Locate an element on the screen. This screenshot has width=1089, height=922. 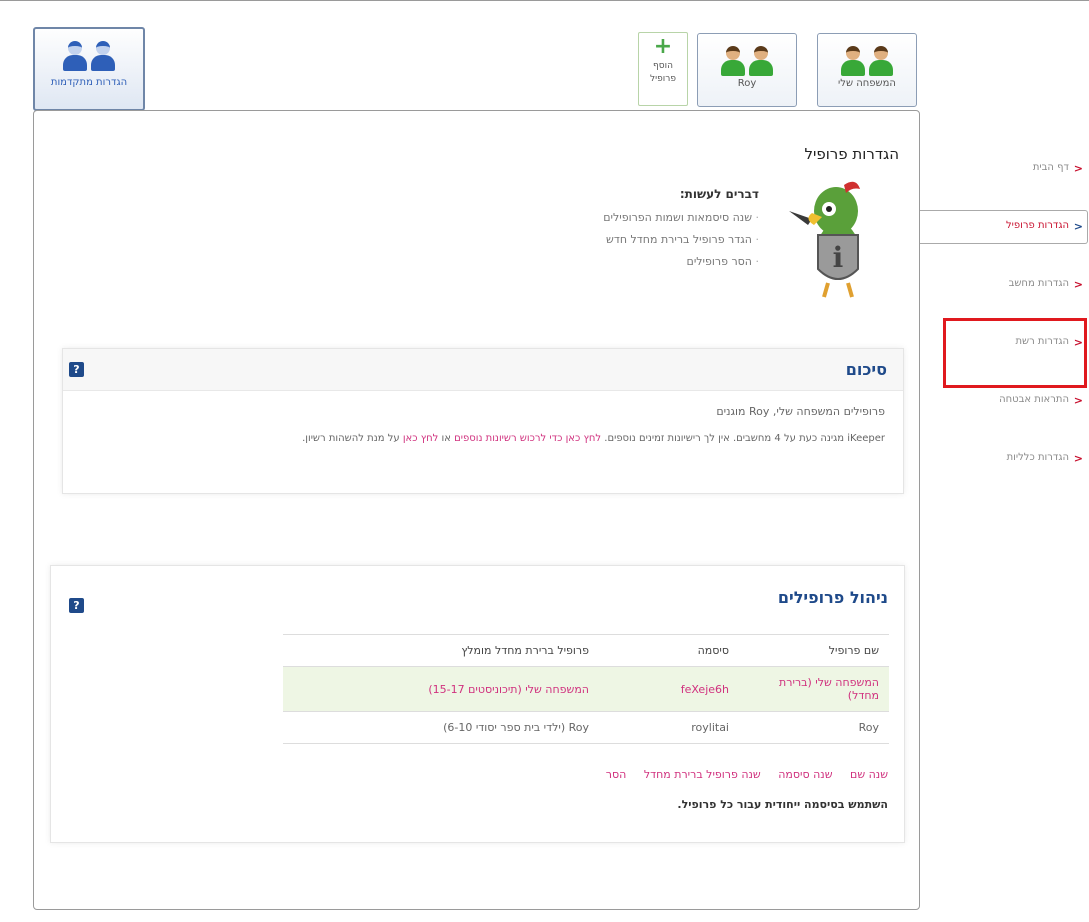
cell-profile-name: המשפחה שלי (ברירת מחדל) is located at coordinates (814, 689).